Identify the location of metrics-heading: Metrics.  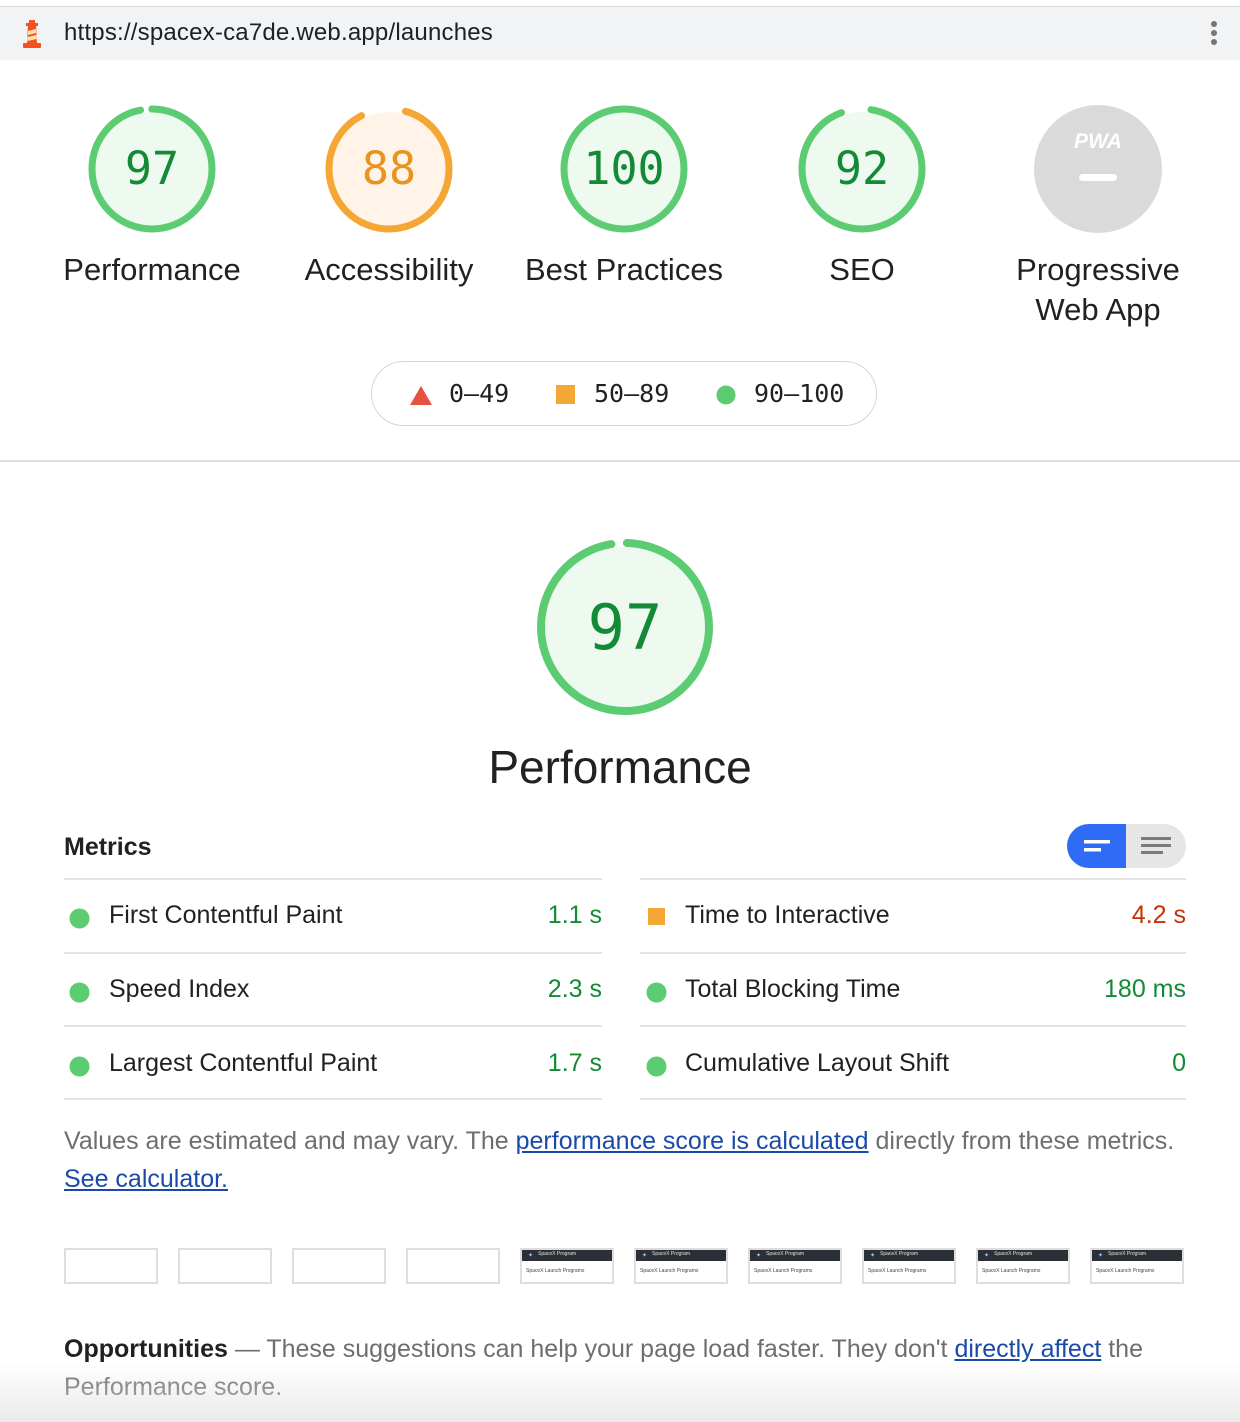
(108, 847).